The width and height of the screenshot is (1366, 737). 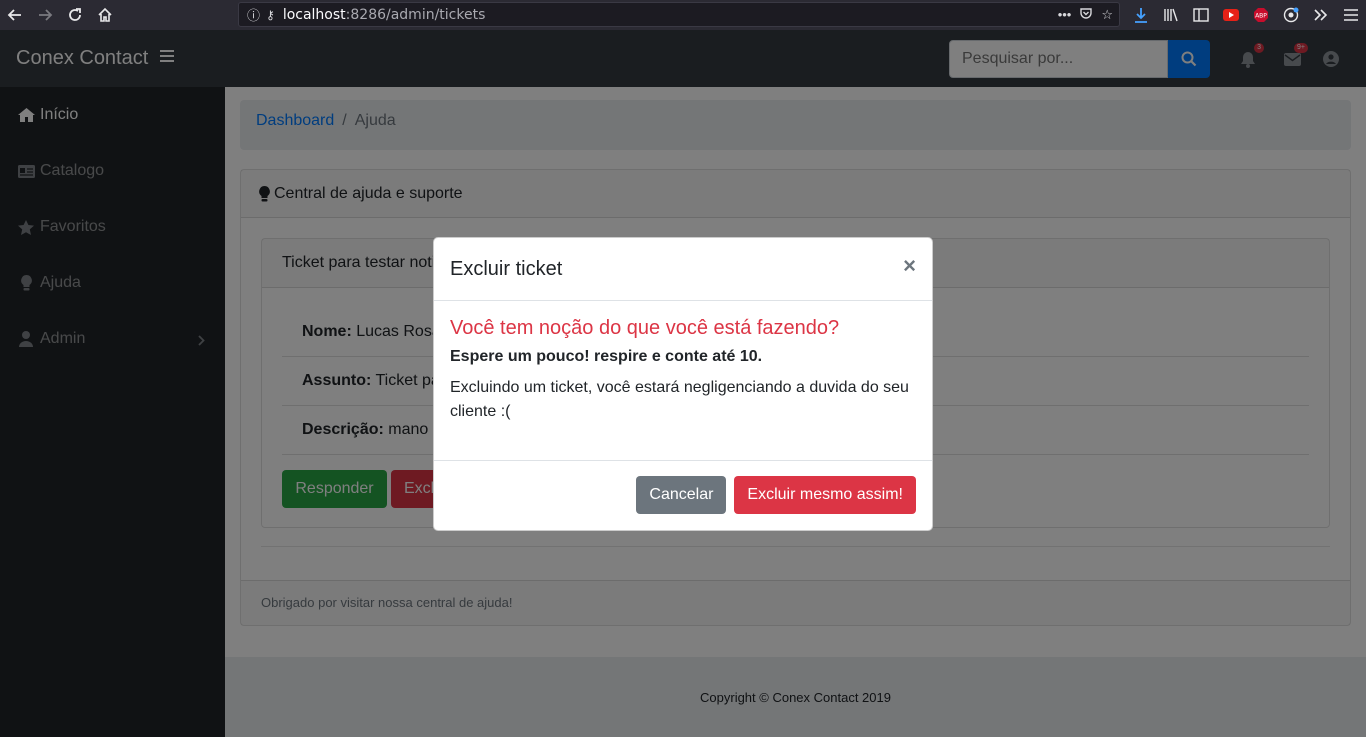 I want to click on key-icon: ⚷, so click(x=270, y=14).